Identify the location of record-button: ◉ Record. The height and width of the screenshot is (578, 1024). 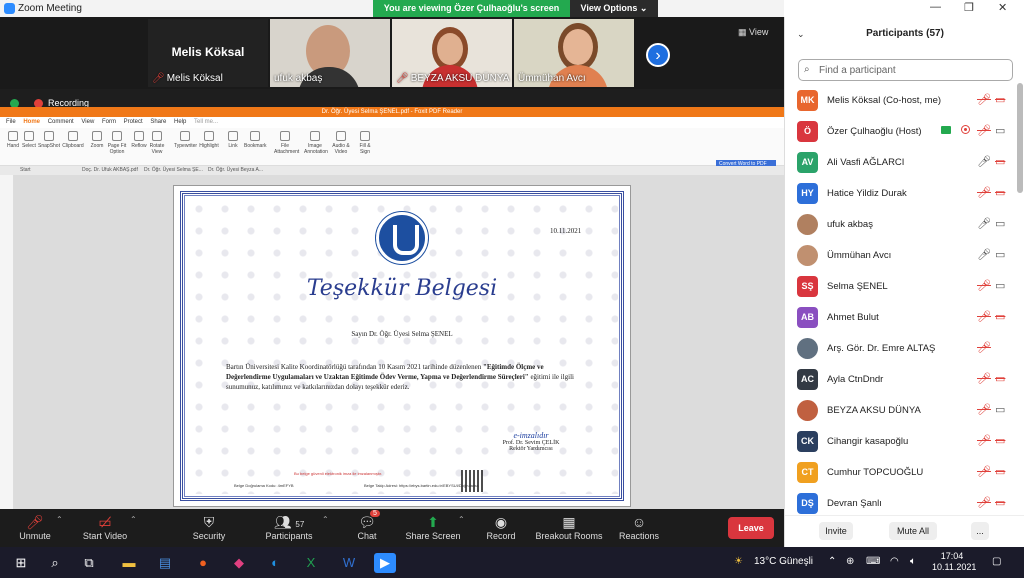
(501, 527).